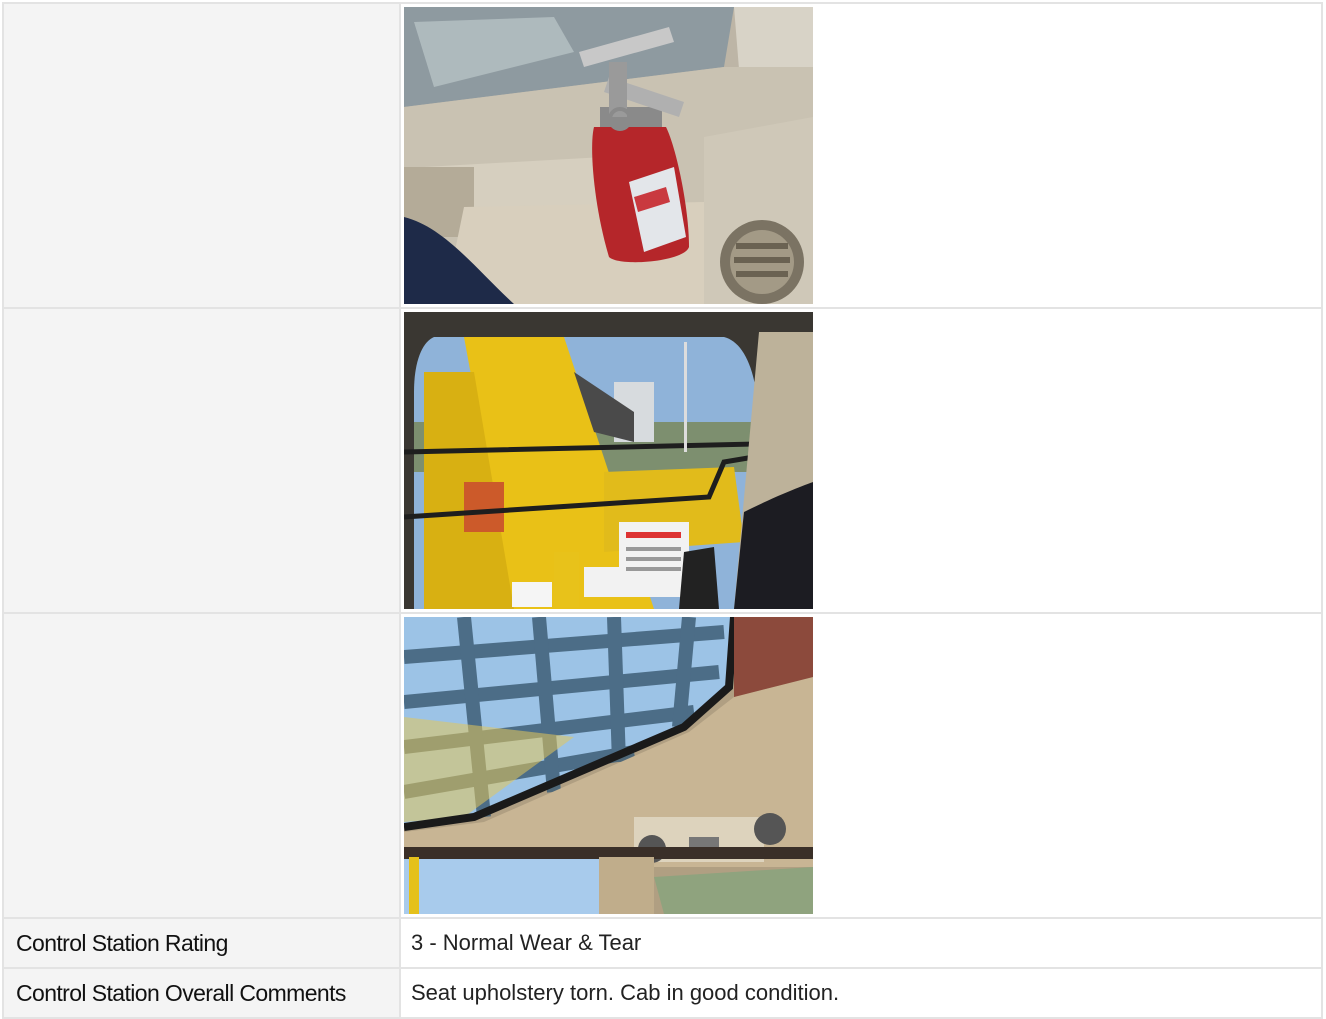 The image size is (1326, 1019). I want to click on field-value: 3 - Normal Wear & Tear, so click(861, 943).